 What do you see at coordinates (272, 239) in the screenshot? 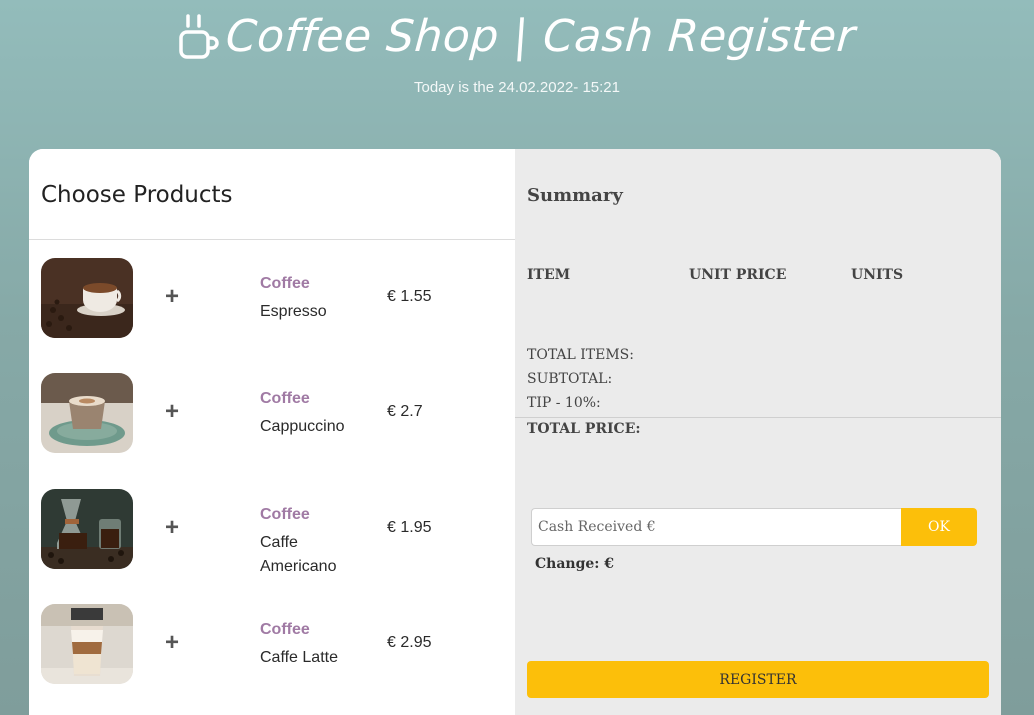
I see `products-divider` at bounding box center [272, 239].